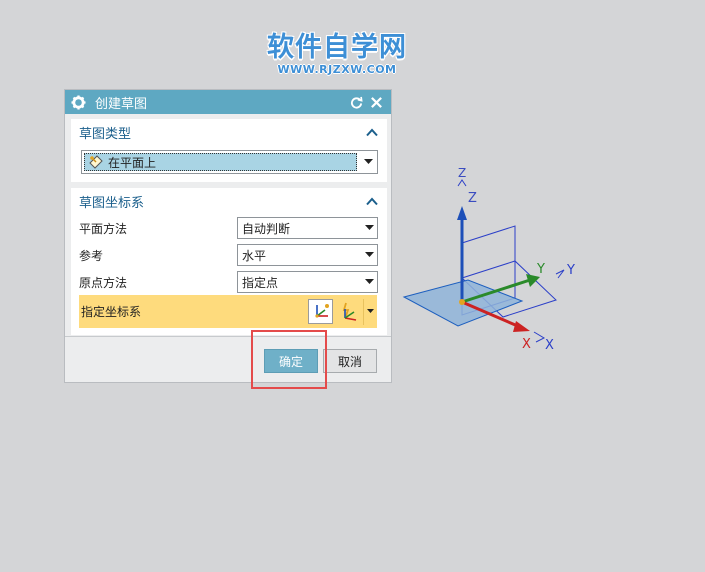  What do you see at coordinates (220, 162) in the screenshot?
I see `sketch-type-selected: 在平面上` at bounding box center [220, 162].